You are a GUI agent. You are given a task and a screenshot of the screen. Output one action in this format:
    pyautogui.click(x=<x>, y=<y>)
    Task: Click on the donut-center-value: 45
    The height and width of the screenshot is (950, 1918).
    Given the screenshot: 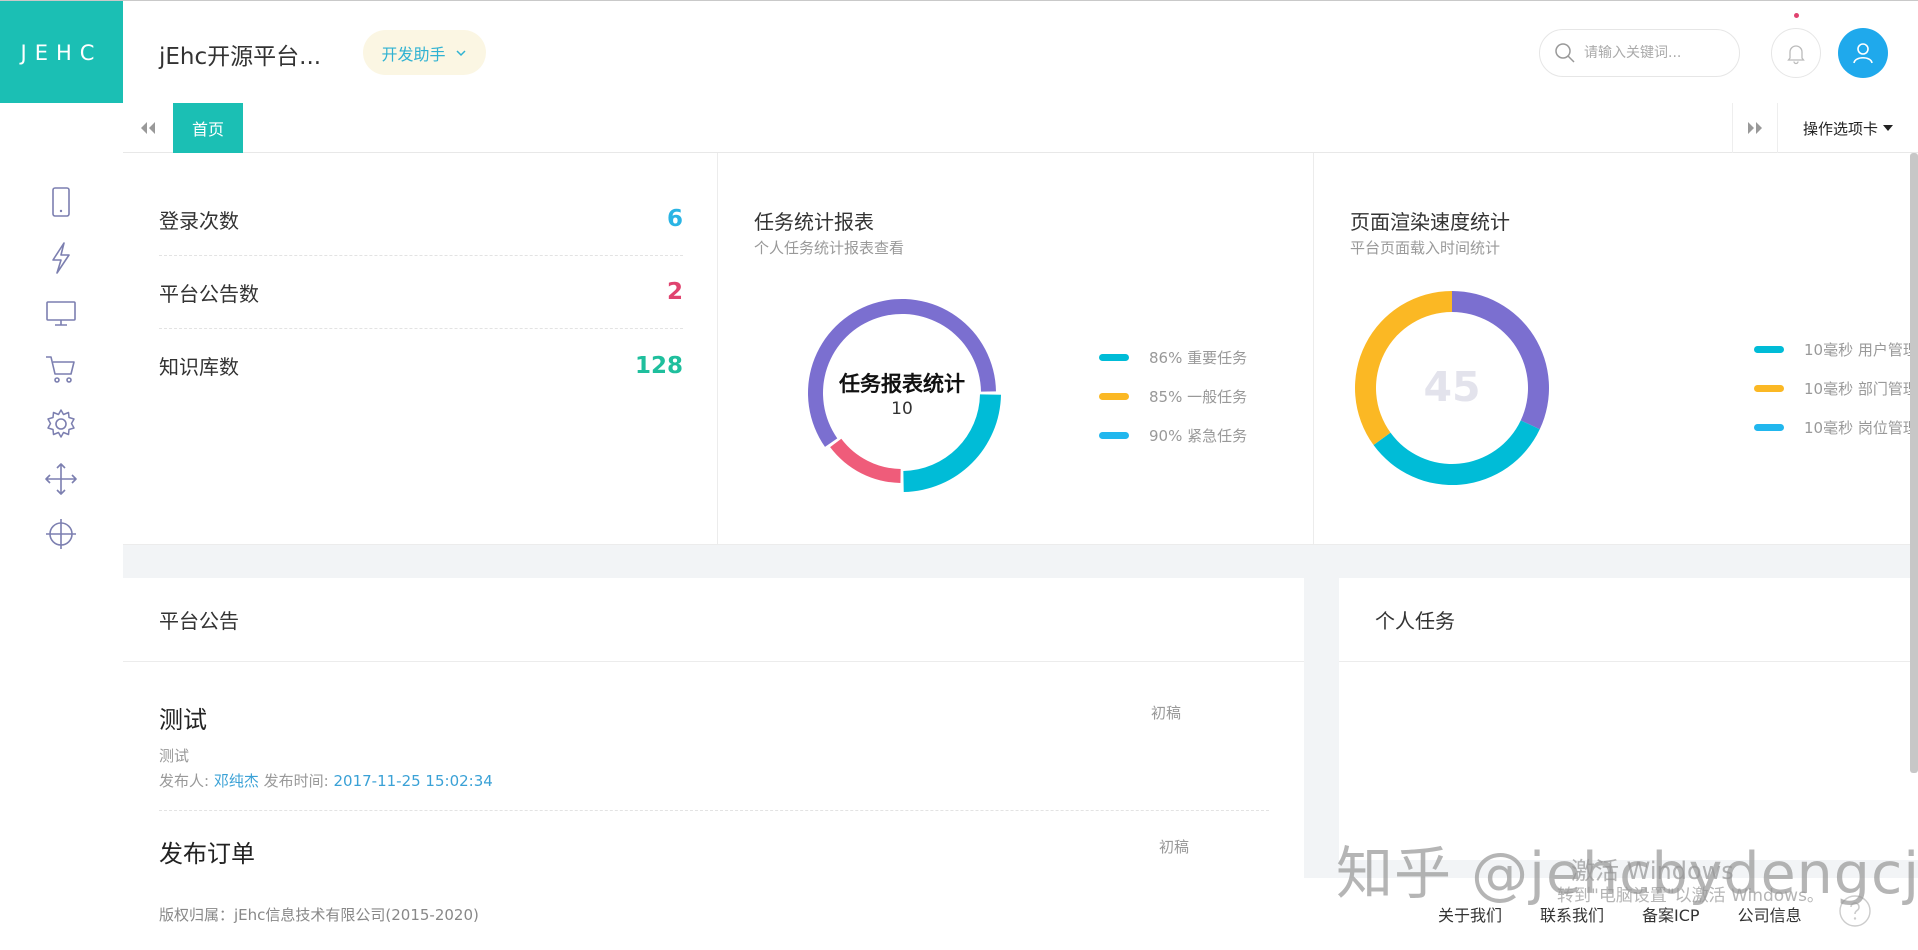 What is the action you would take?
    pyautogui.click(x=1452, y=387)
    